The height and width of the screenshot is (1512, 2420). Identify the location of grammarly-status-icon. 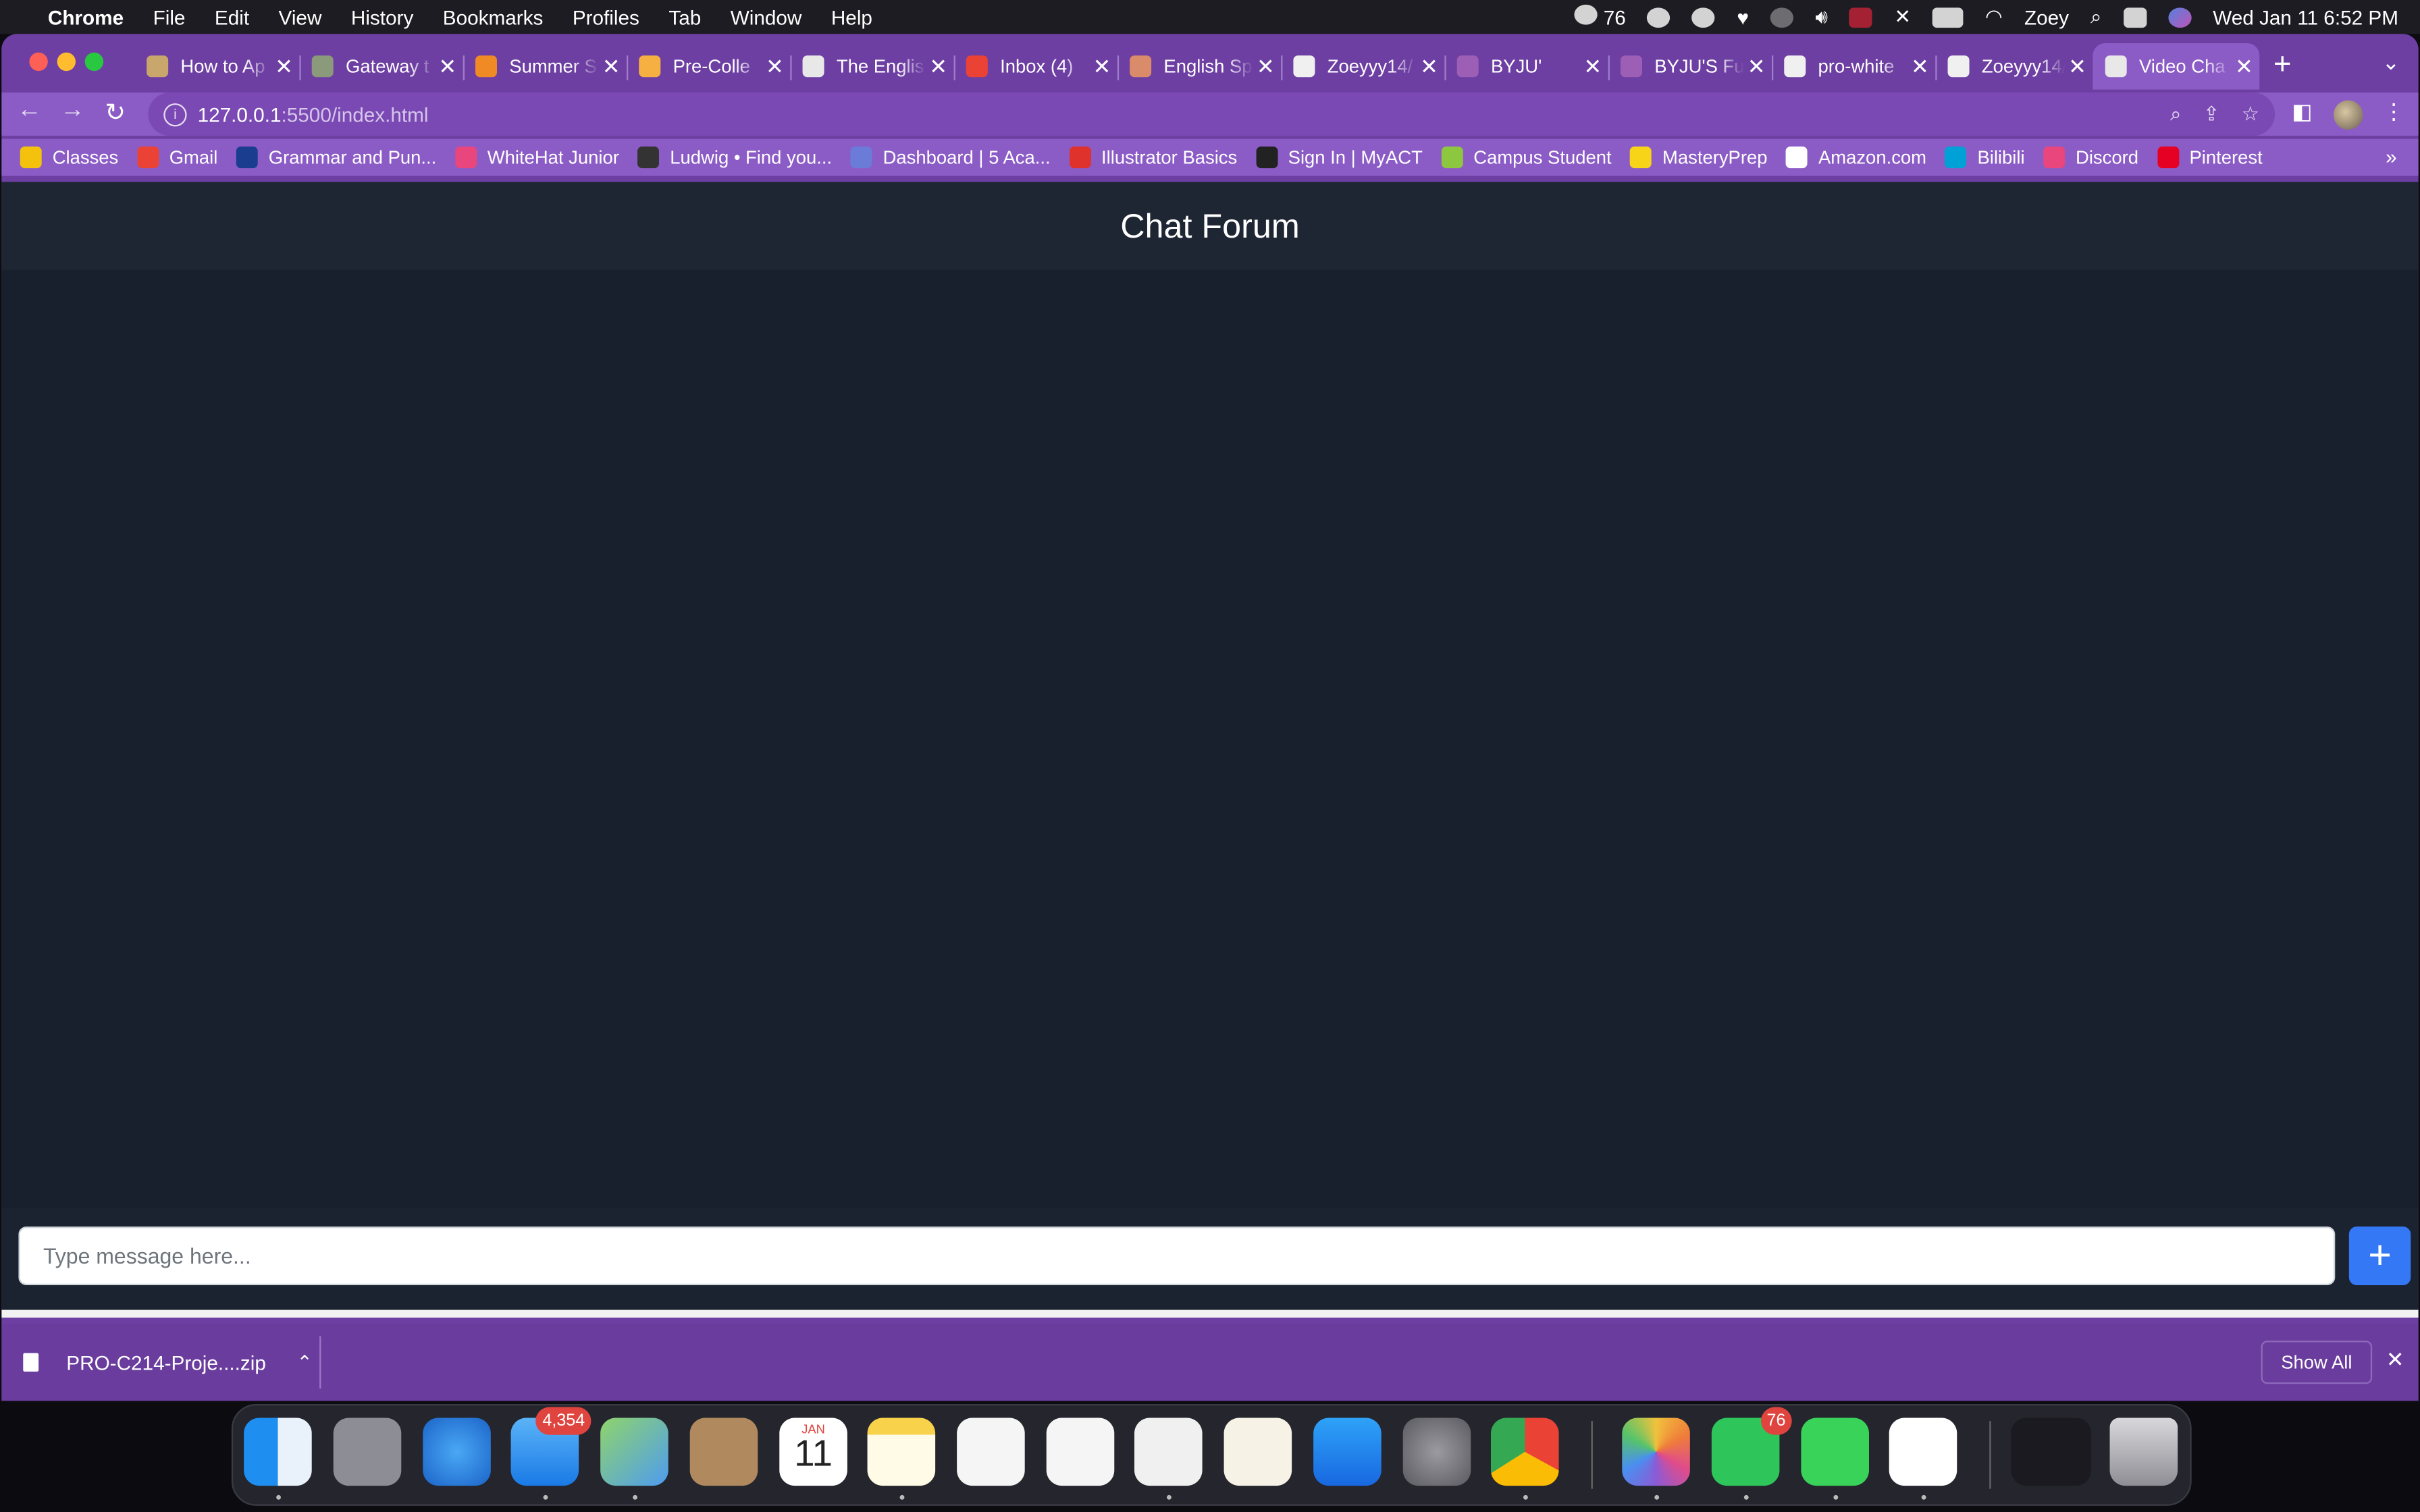
(1659, 17).